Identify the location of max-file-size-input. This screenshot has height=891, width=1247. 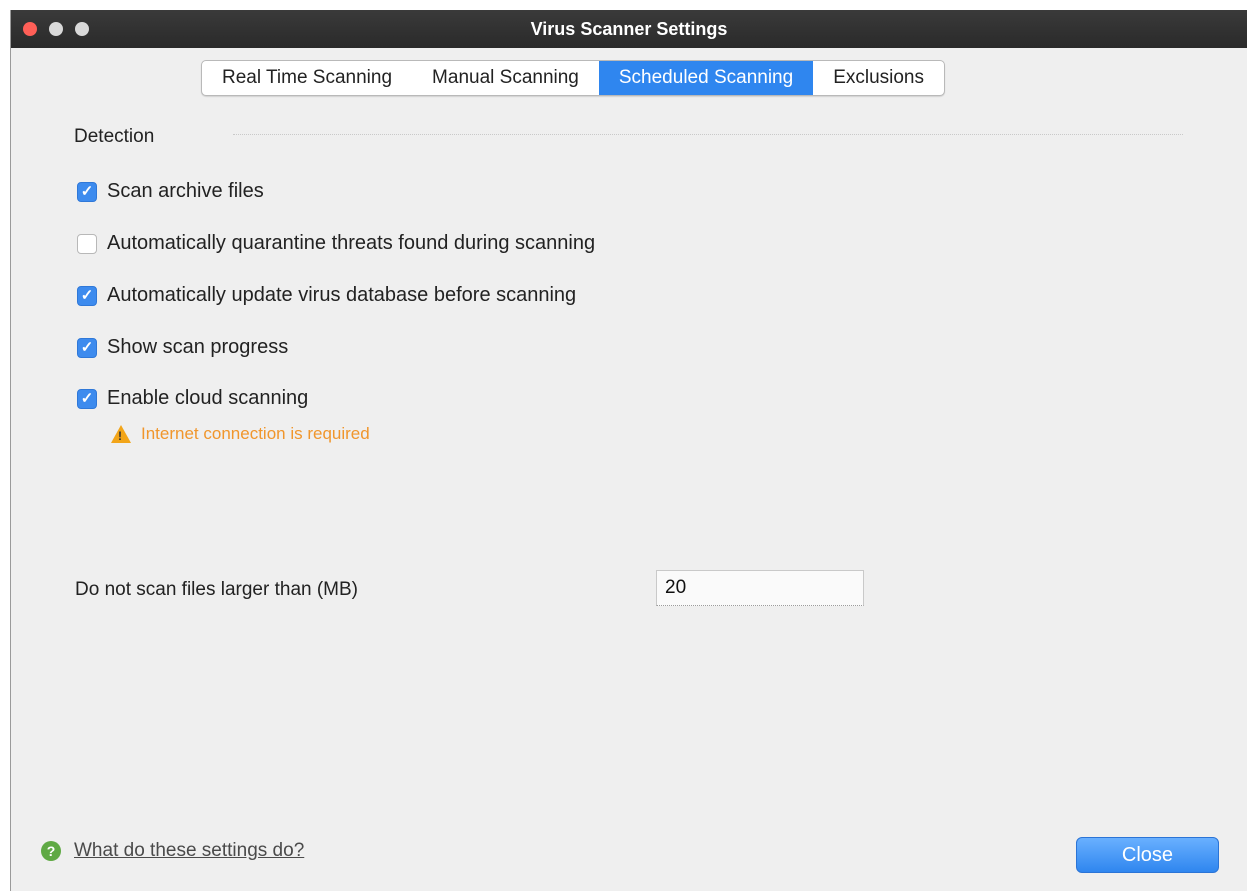
(760, 588).